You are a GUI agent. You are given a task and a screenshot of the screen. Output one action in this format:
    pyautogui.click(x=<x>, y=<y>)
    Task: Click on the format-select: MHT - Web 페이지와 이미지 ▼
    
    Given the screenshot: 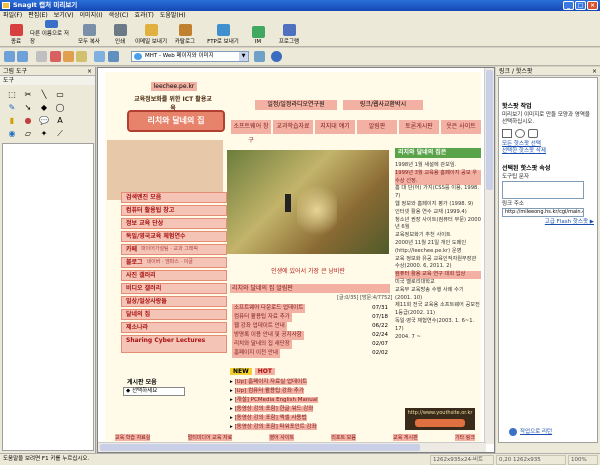 What is the action you would take?
    pyautogui.click(x=190, y=56)
    